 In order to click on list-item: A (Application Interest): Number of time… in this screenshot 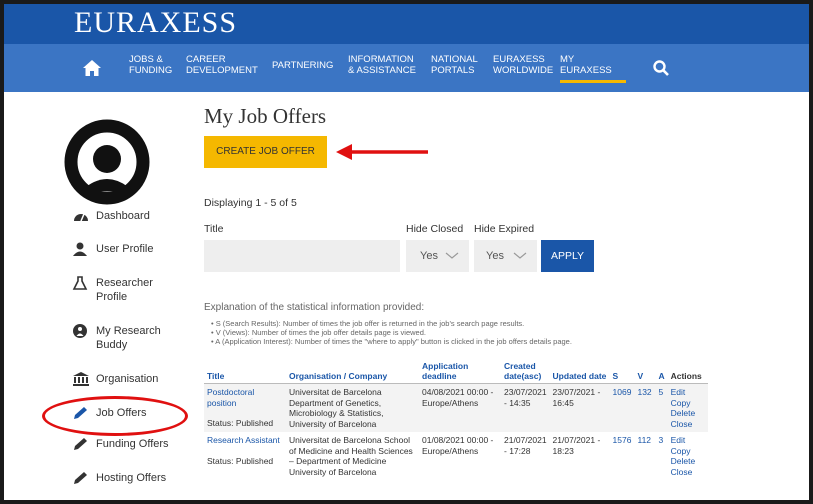, I will do `click(391, 341)`.